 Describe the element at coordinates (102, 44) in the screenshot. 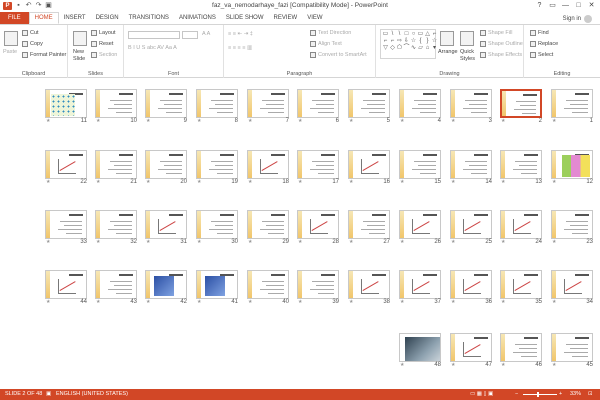

I see `reset-button: Reset` at that location.